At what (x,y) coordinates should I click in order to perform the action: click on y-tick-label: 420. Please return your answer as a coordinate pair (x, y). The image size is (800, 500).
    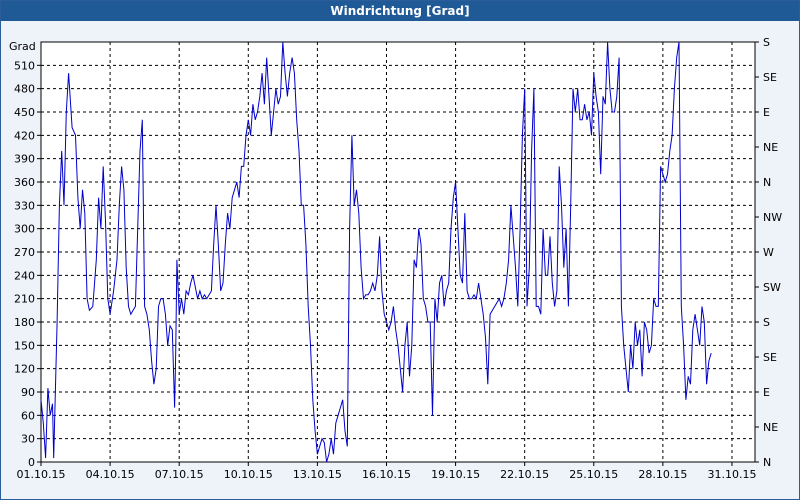
    Looking at the image, I should click on (24, 135).